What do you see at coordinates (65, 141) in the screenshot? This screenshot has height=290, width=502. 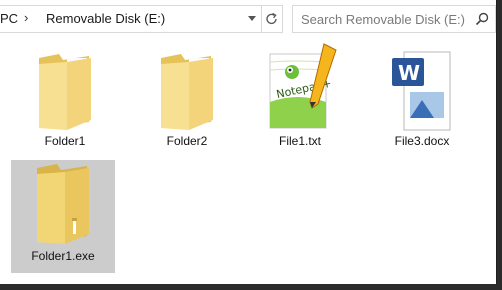 I see `file-label: Folder1` at bounding box center [65, 141].